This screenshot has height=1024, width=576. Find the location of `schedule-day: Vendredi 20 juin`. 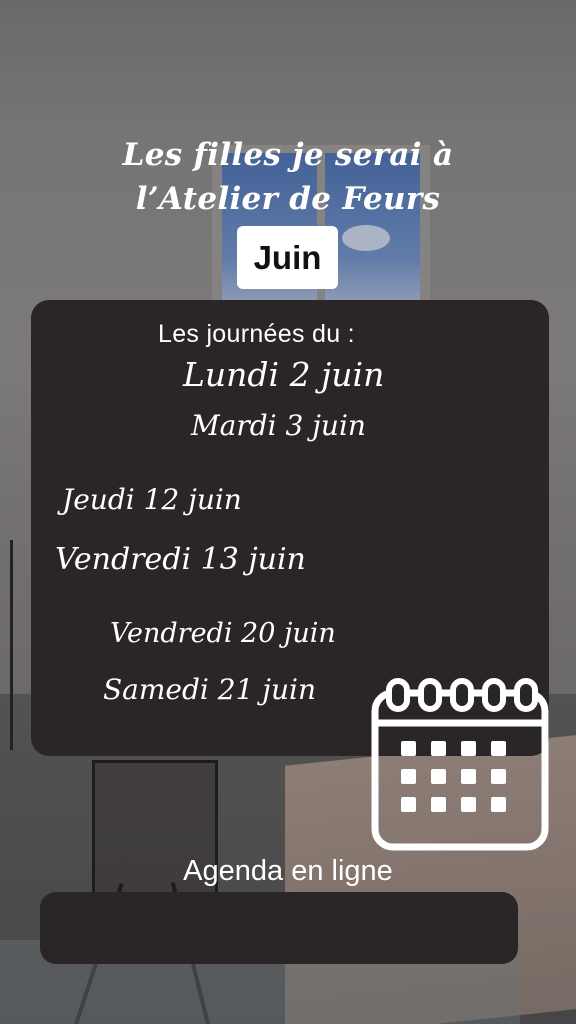

schedule-day: Vendredi 20 juin is located at coordinates (223, 633).